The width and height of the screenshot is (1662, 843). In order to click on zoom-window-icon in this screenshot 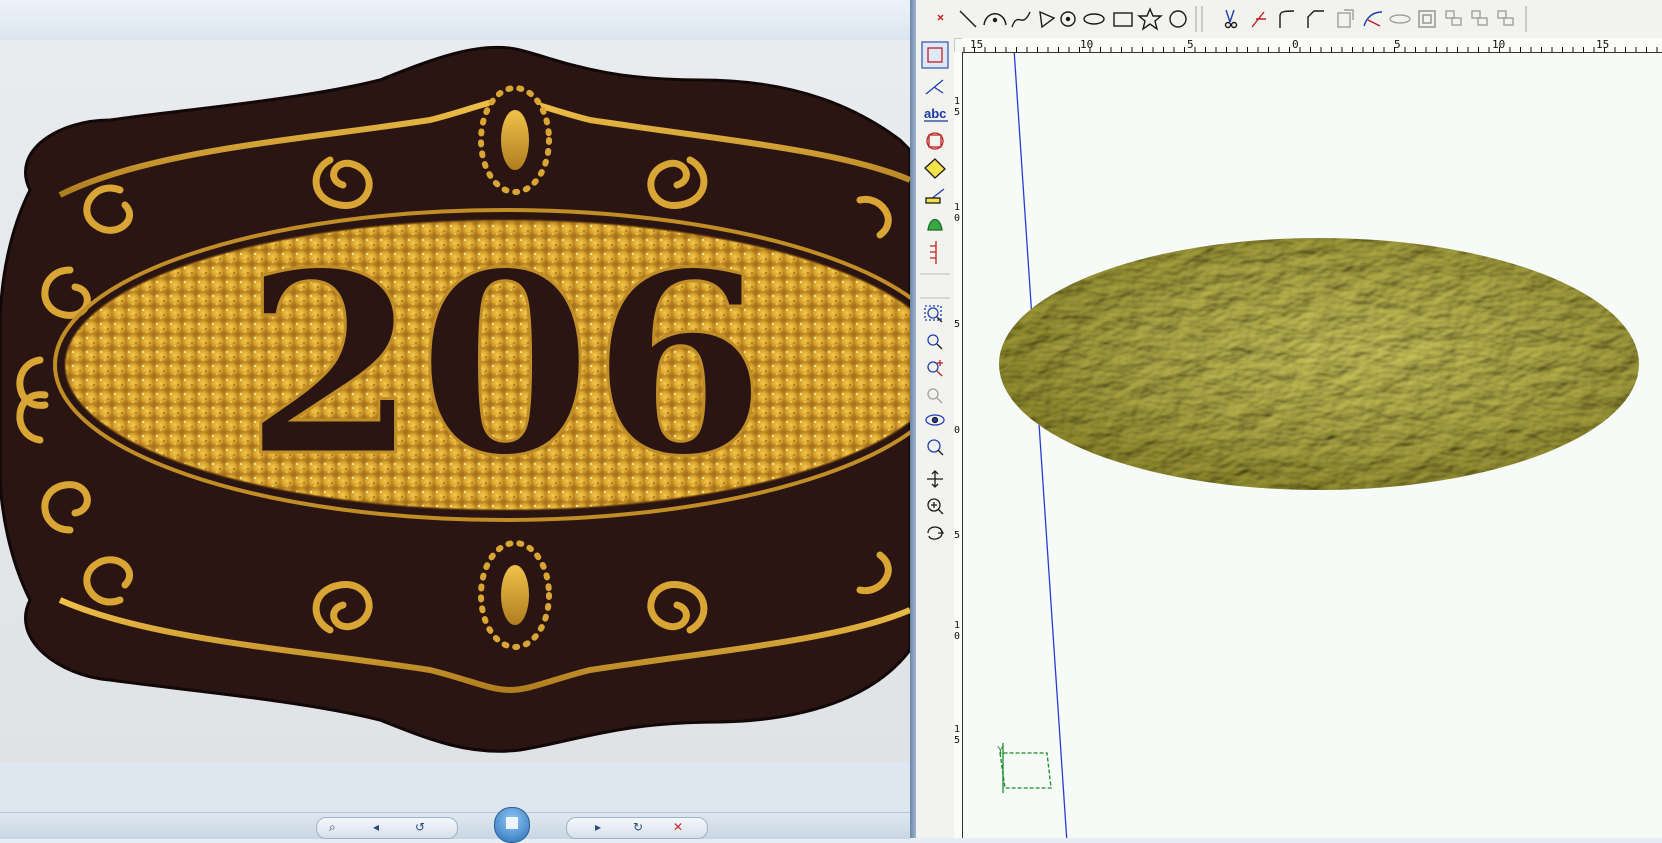, I will do `click(933, 314)`.